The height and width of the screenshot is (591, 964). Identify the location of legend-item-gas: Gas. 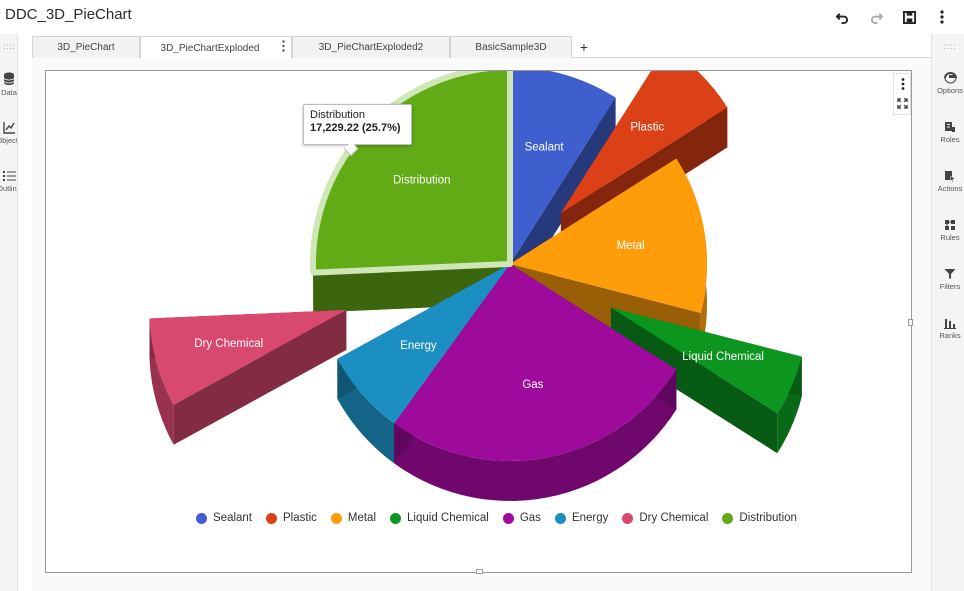
(521, 518).